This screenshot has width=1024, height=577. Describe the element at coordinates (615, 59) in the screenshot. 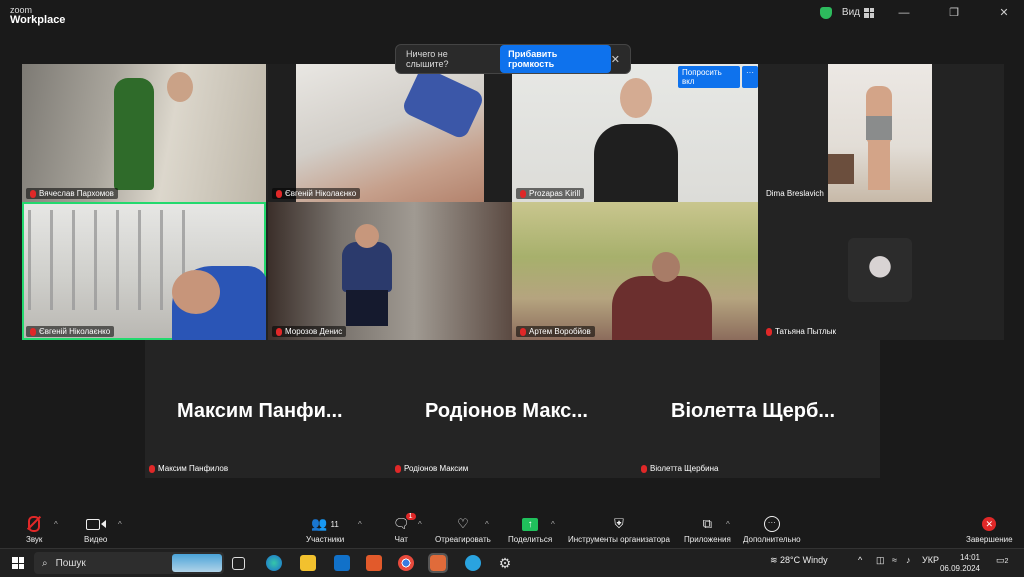

I see `notice-close-button: ✕` at that location.